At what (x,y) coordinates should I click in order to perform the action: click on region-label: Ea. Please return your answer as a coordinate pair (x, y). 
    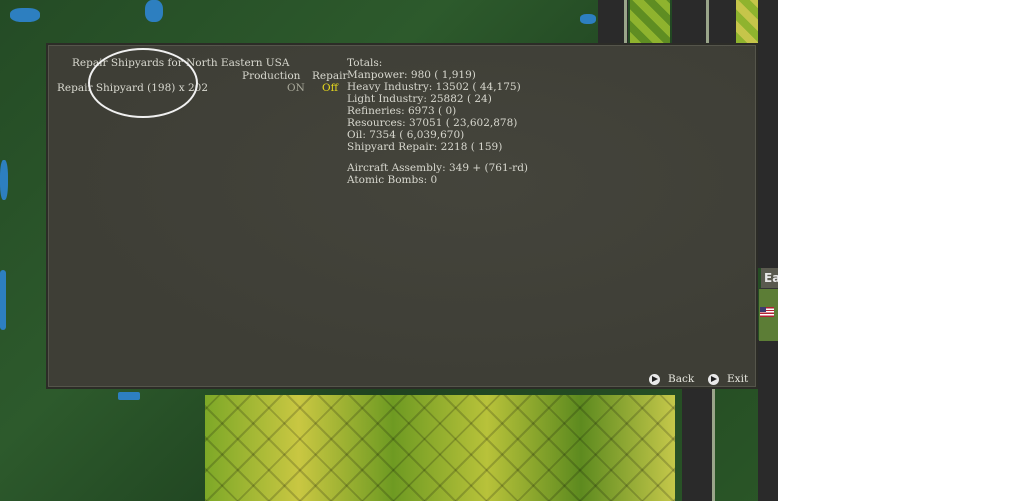
    Looking at the image, I should click on (769, 278).